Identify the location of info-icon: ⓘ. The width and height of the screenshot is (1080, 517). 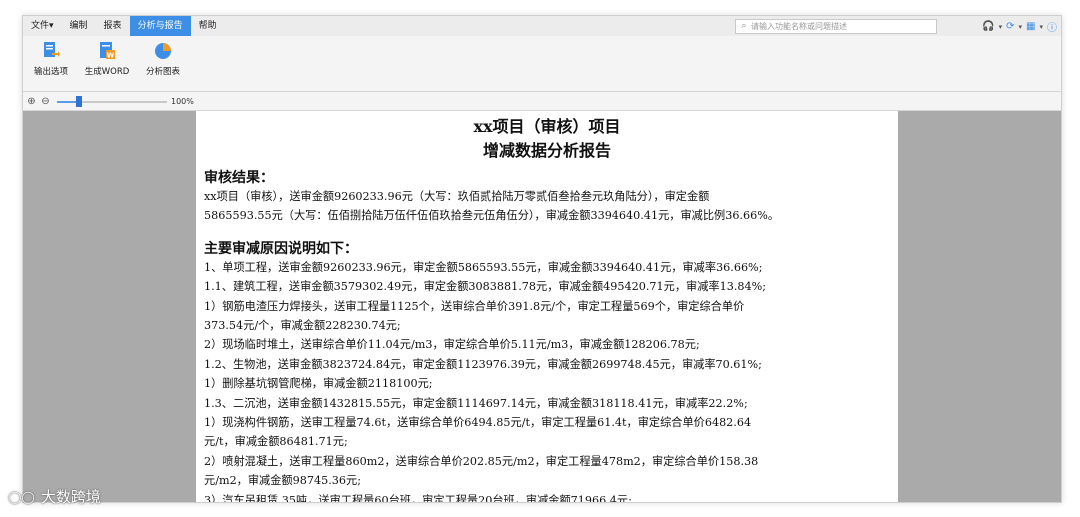
(1052, 26).